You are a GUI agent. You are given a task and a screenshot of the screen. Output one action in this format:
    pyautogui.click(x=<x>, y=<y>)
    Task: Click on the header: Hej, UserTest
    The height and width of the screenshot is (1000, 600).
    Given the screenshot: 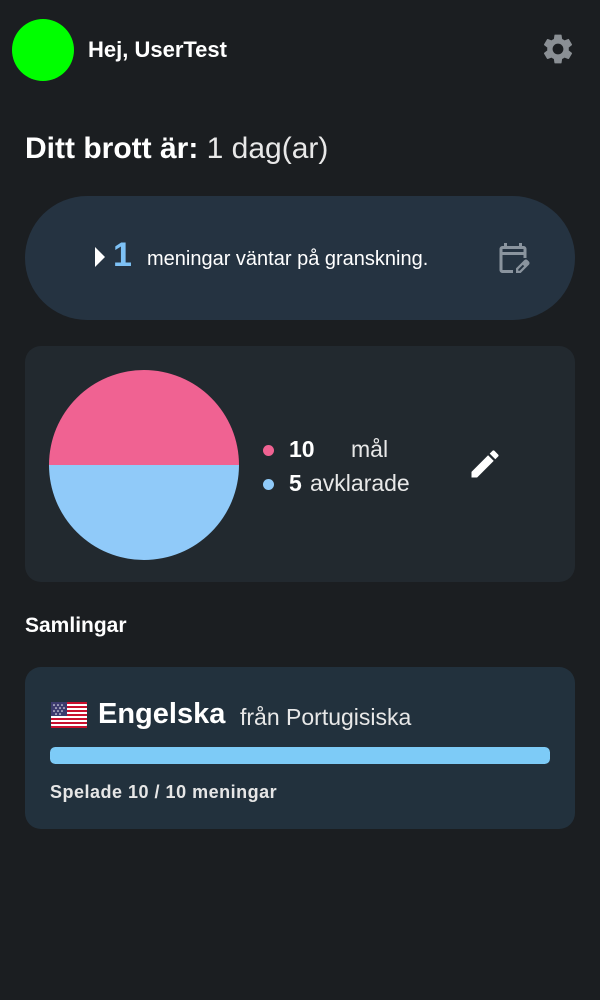 What is the action you would take?
    pyautogui.click(x=294, y=50)
    